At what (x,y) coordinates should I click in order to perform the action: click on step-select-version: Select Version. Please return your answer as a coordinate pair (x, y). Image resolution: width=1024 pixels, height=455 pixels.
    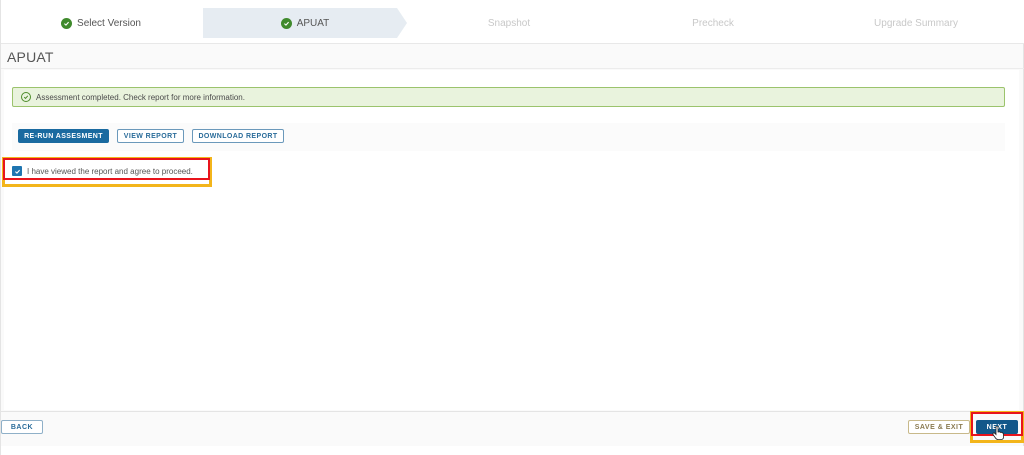
    Looking at the image, I should click on (101, 23).